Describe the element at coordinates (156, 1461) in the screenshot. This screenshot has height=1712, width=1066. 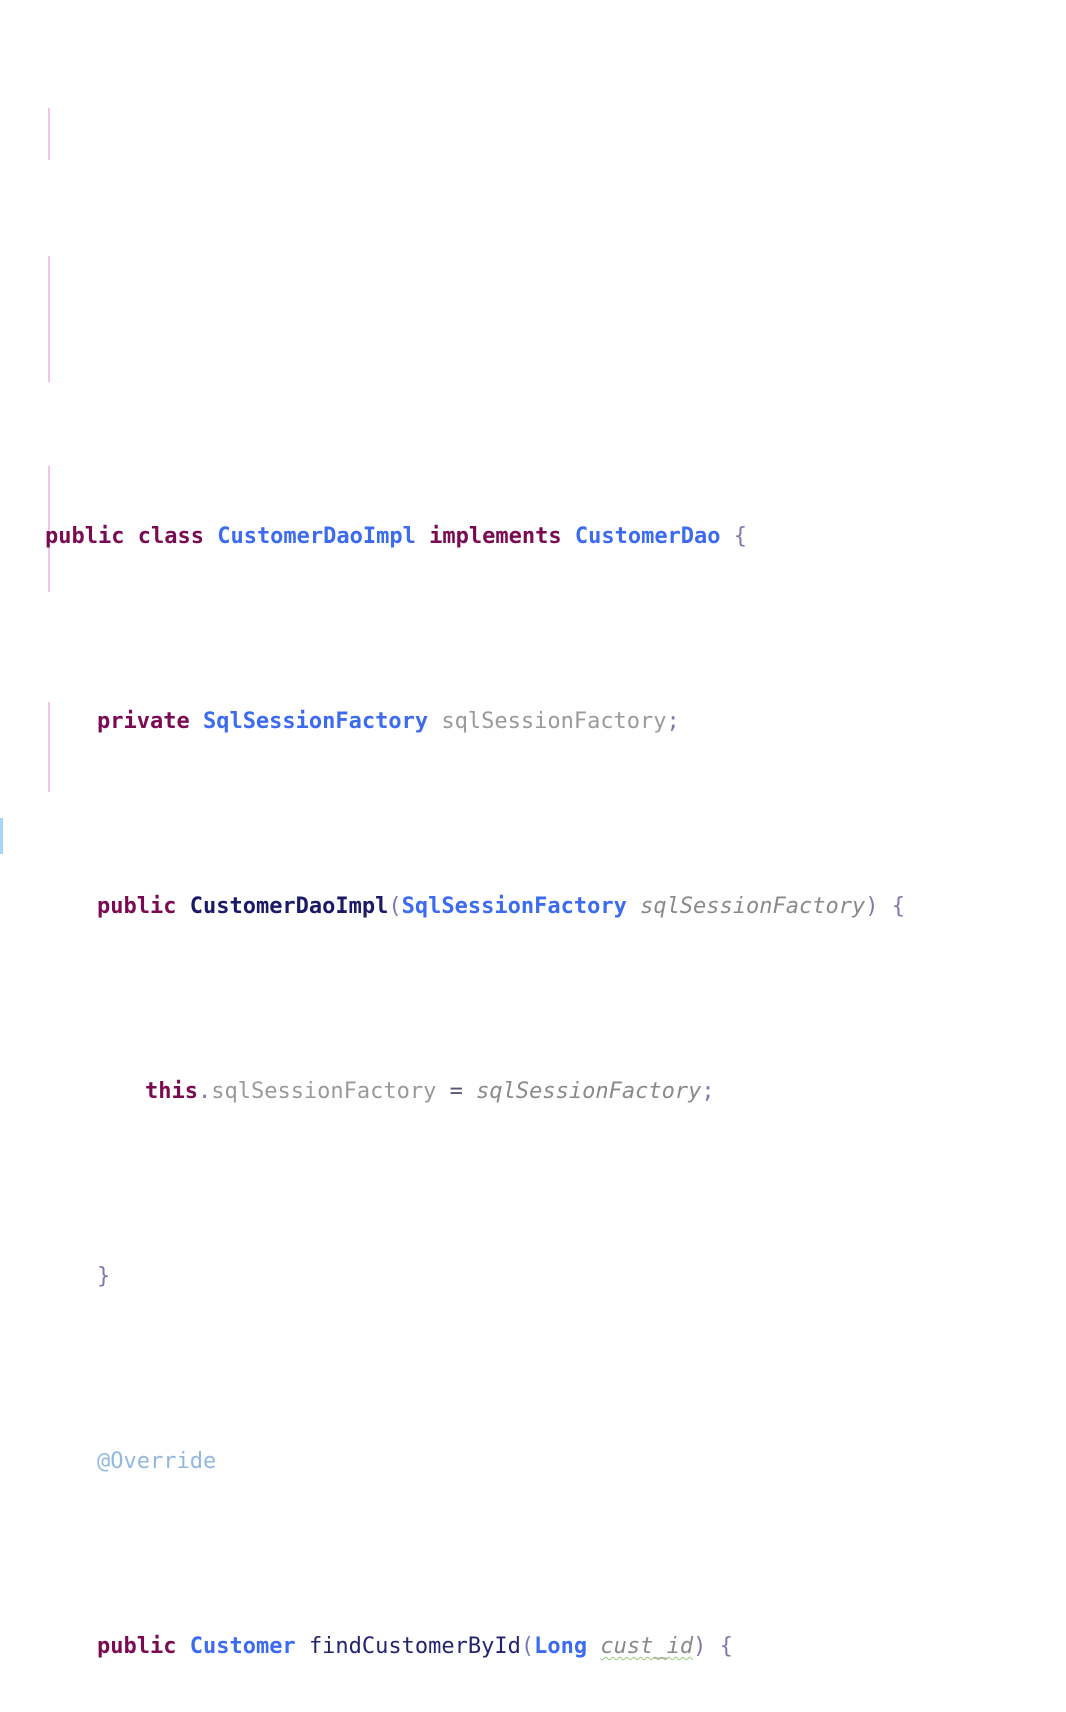
I see `annotation-override: @Override` at that location.